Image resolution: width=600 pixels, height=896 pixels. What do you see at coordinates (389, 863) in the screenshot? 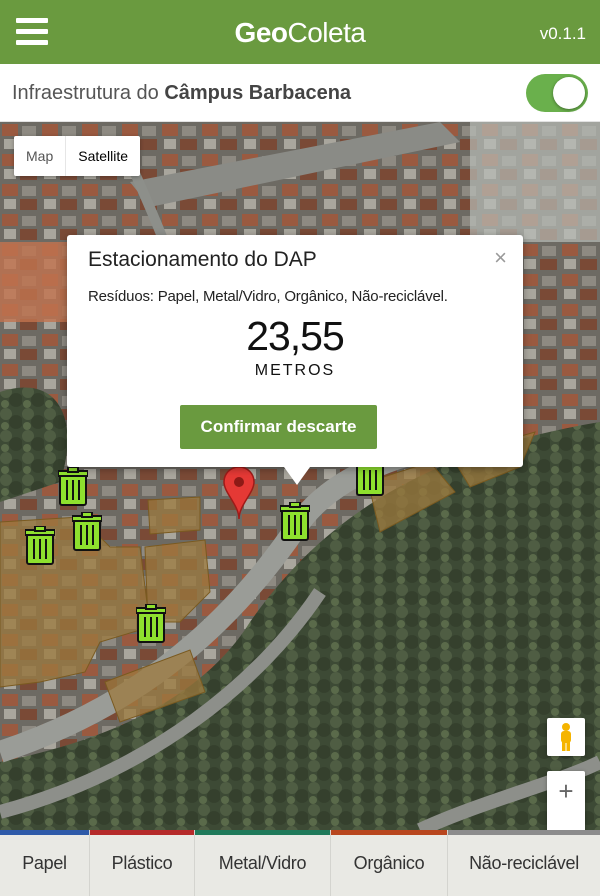
I see `tab-organico: Orgânico` at bounding box center [389, 863].